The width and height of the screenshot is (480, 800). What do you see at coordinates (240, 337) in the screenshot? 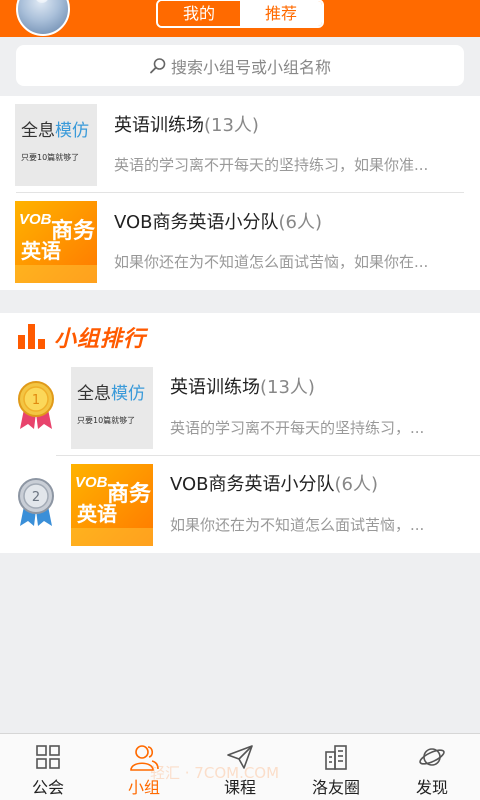
I see `ranking-header: 小组排行` at bounding box center [240, 337].